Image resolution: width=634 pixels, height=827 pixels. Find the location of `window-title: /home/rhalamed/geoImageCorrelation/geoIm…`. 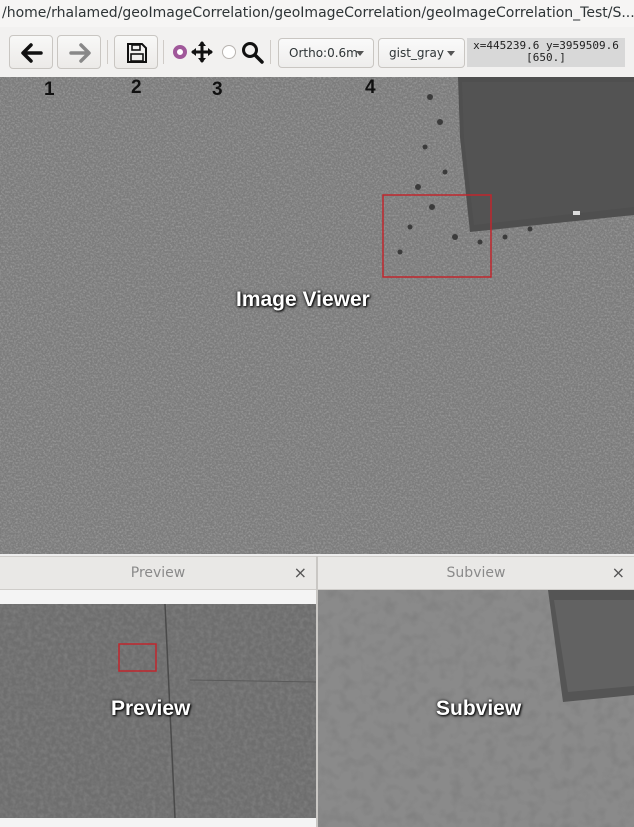

window-title: /home/rhalamed/geoImageCorrelation/geoIm… is located at coordinates (317, 13).